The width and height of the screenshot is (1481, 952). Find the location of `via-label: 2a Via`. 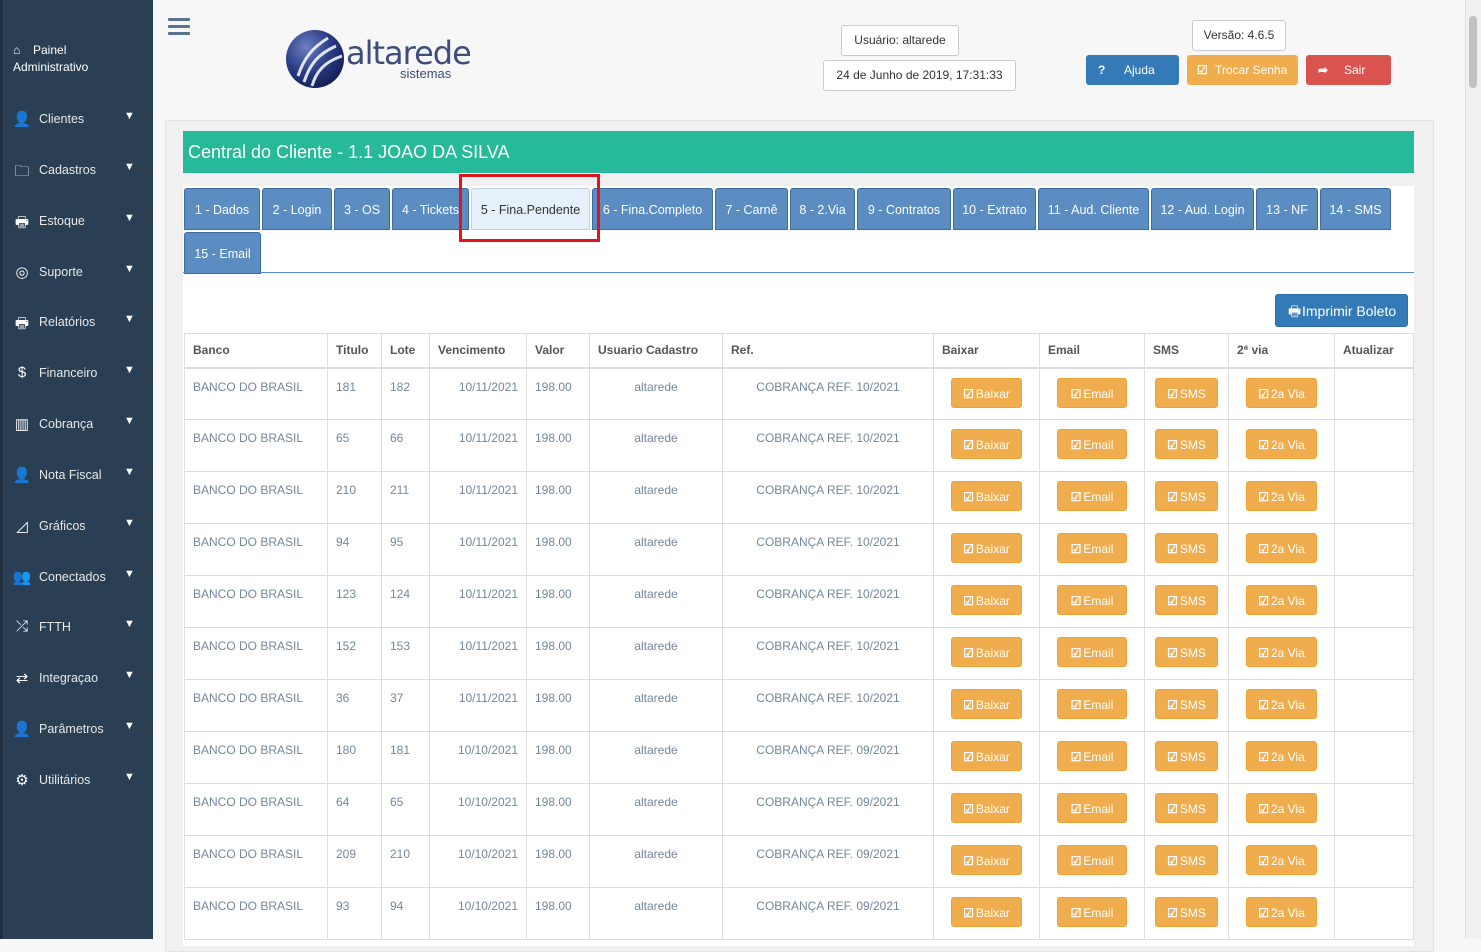

via-label: 2a Via is located at coordinates (1287, 913).